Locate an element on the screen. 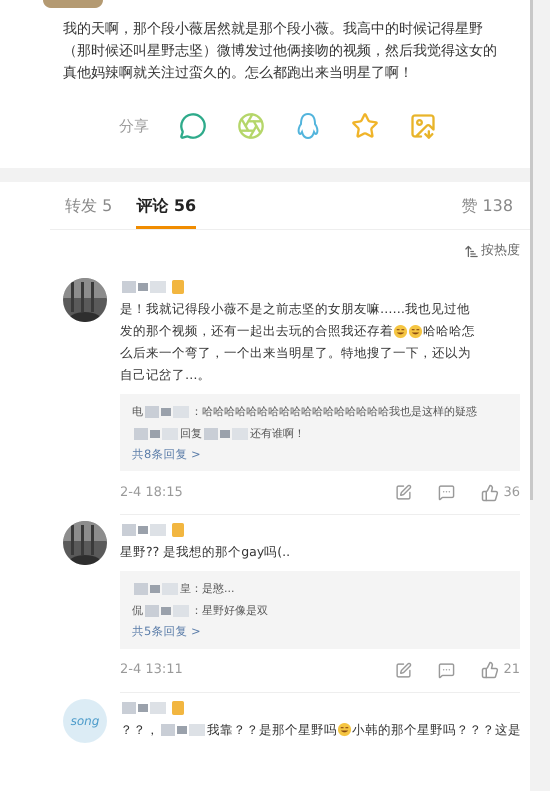 Image resolution: width=550 pixels, height=791 pixels. comment-text: 电 is located at coordinates (137, 412).